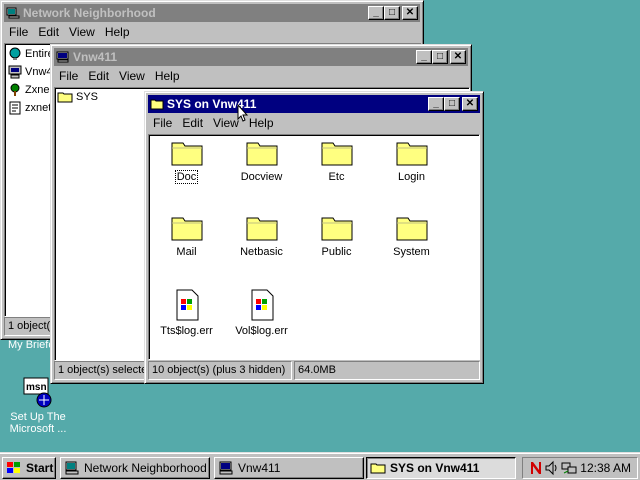 This screenshot has height=480, width=640. Describe the element at coordinates (28, 90) in the screenshot. I see `tree-item-zxne: Zxne` at that location.